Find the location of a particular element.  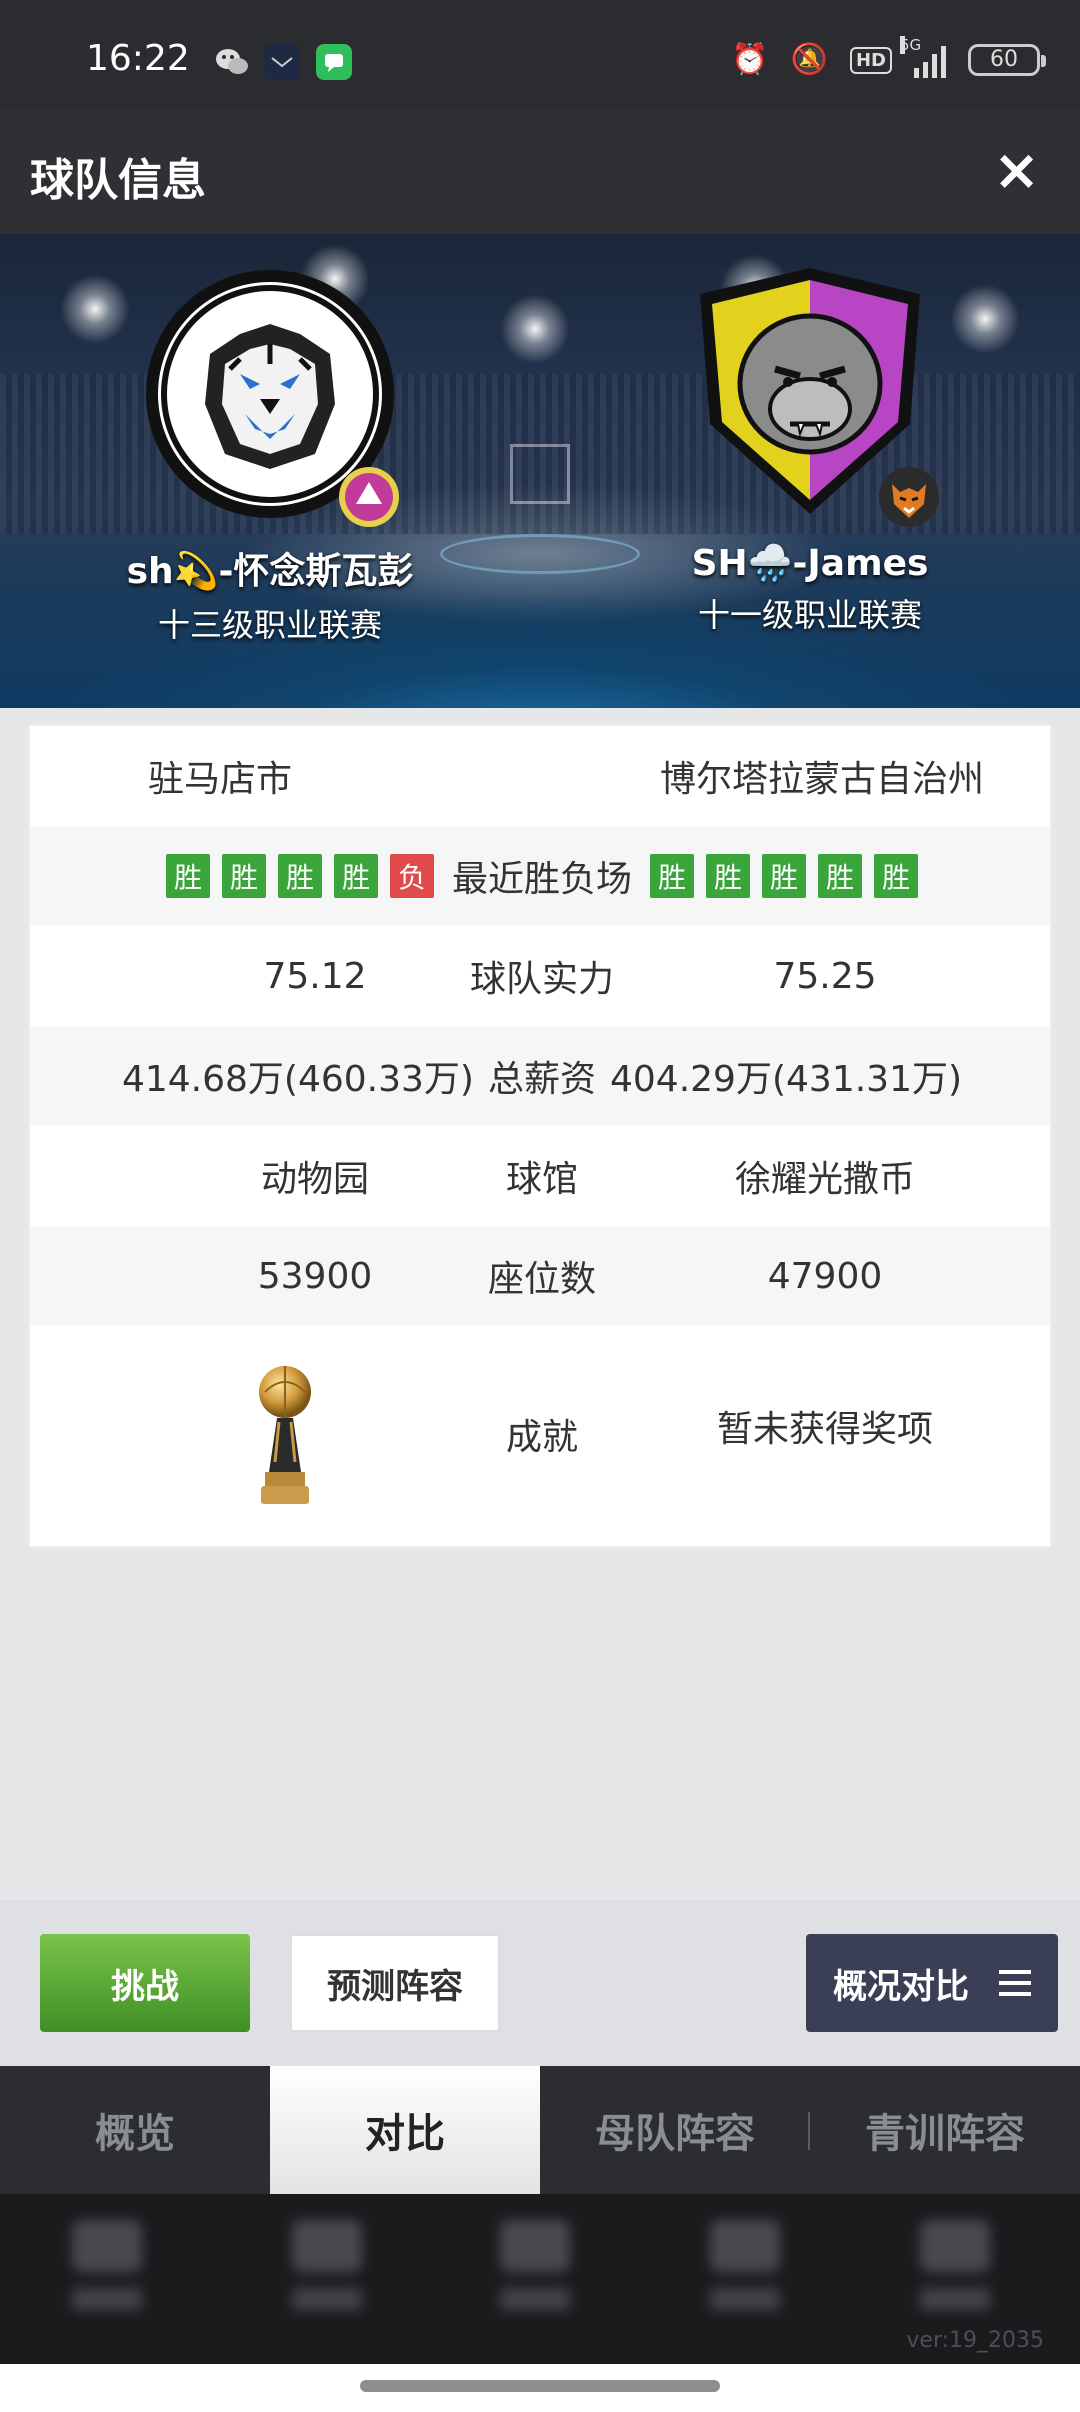

home-indicator is located at coordinates (540, 2386).